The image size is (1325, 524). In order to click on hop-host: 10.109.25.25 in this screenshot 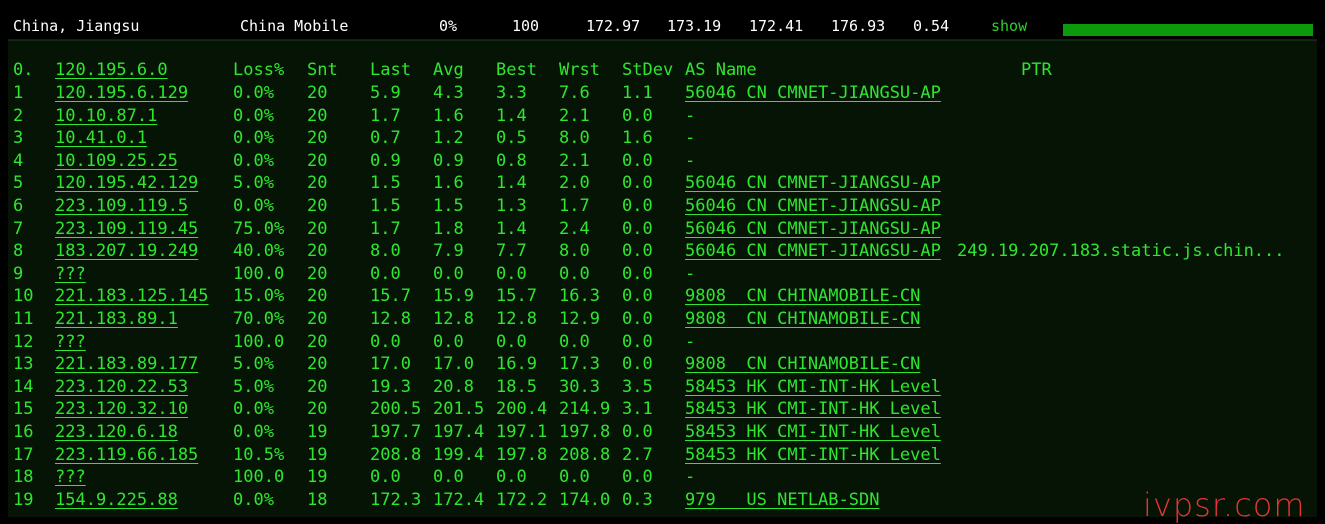, I will do `click(116, 161)`.